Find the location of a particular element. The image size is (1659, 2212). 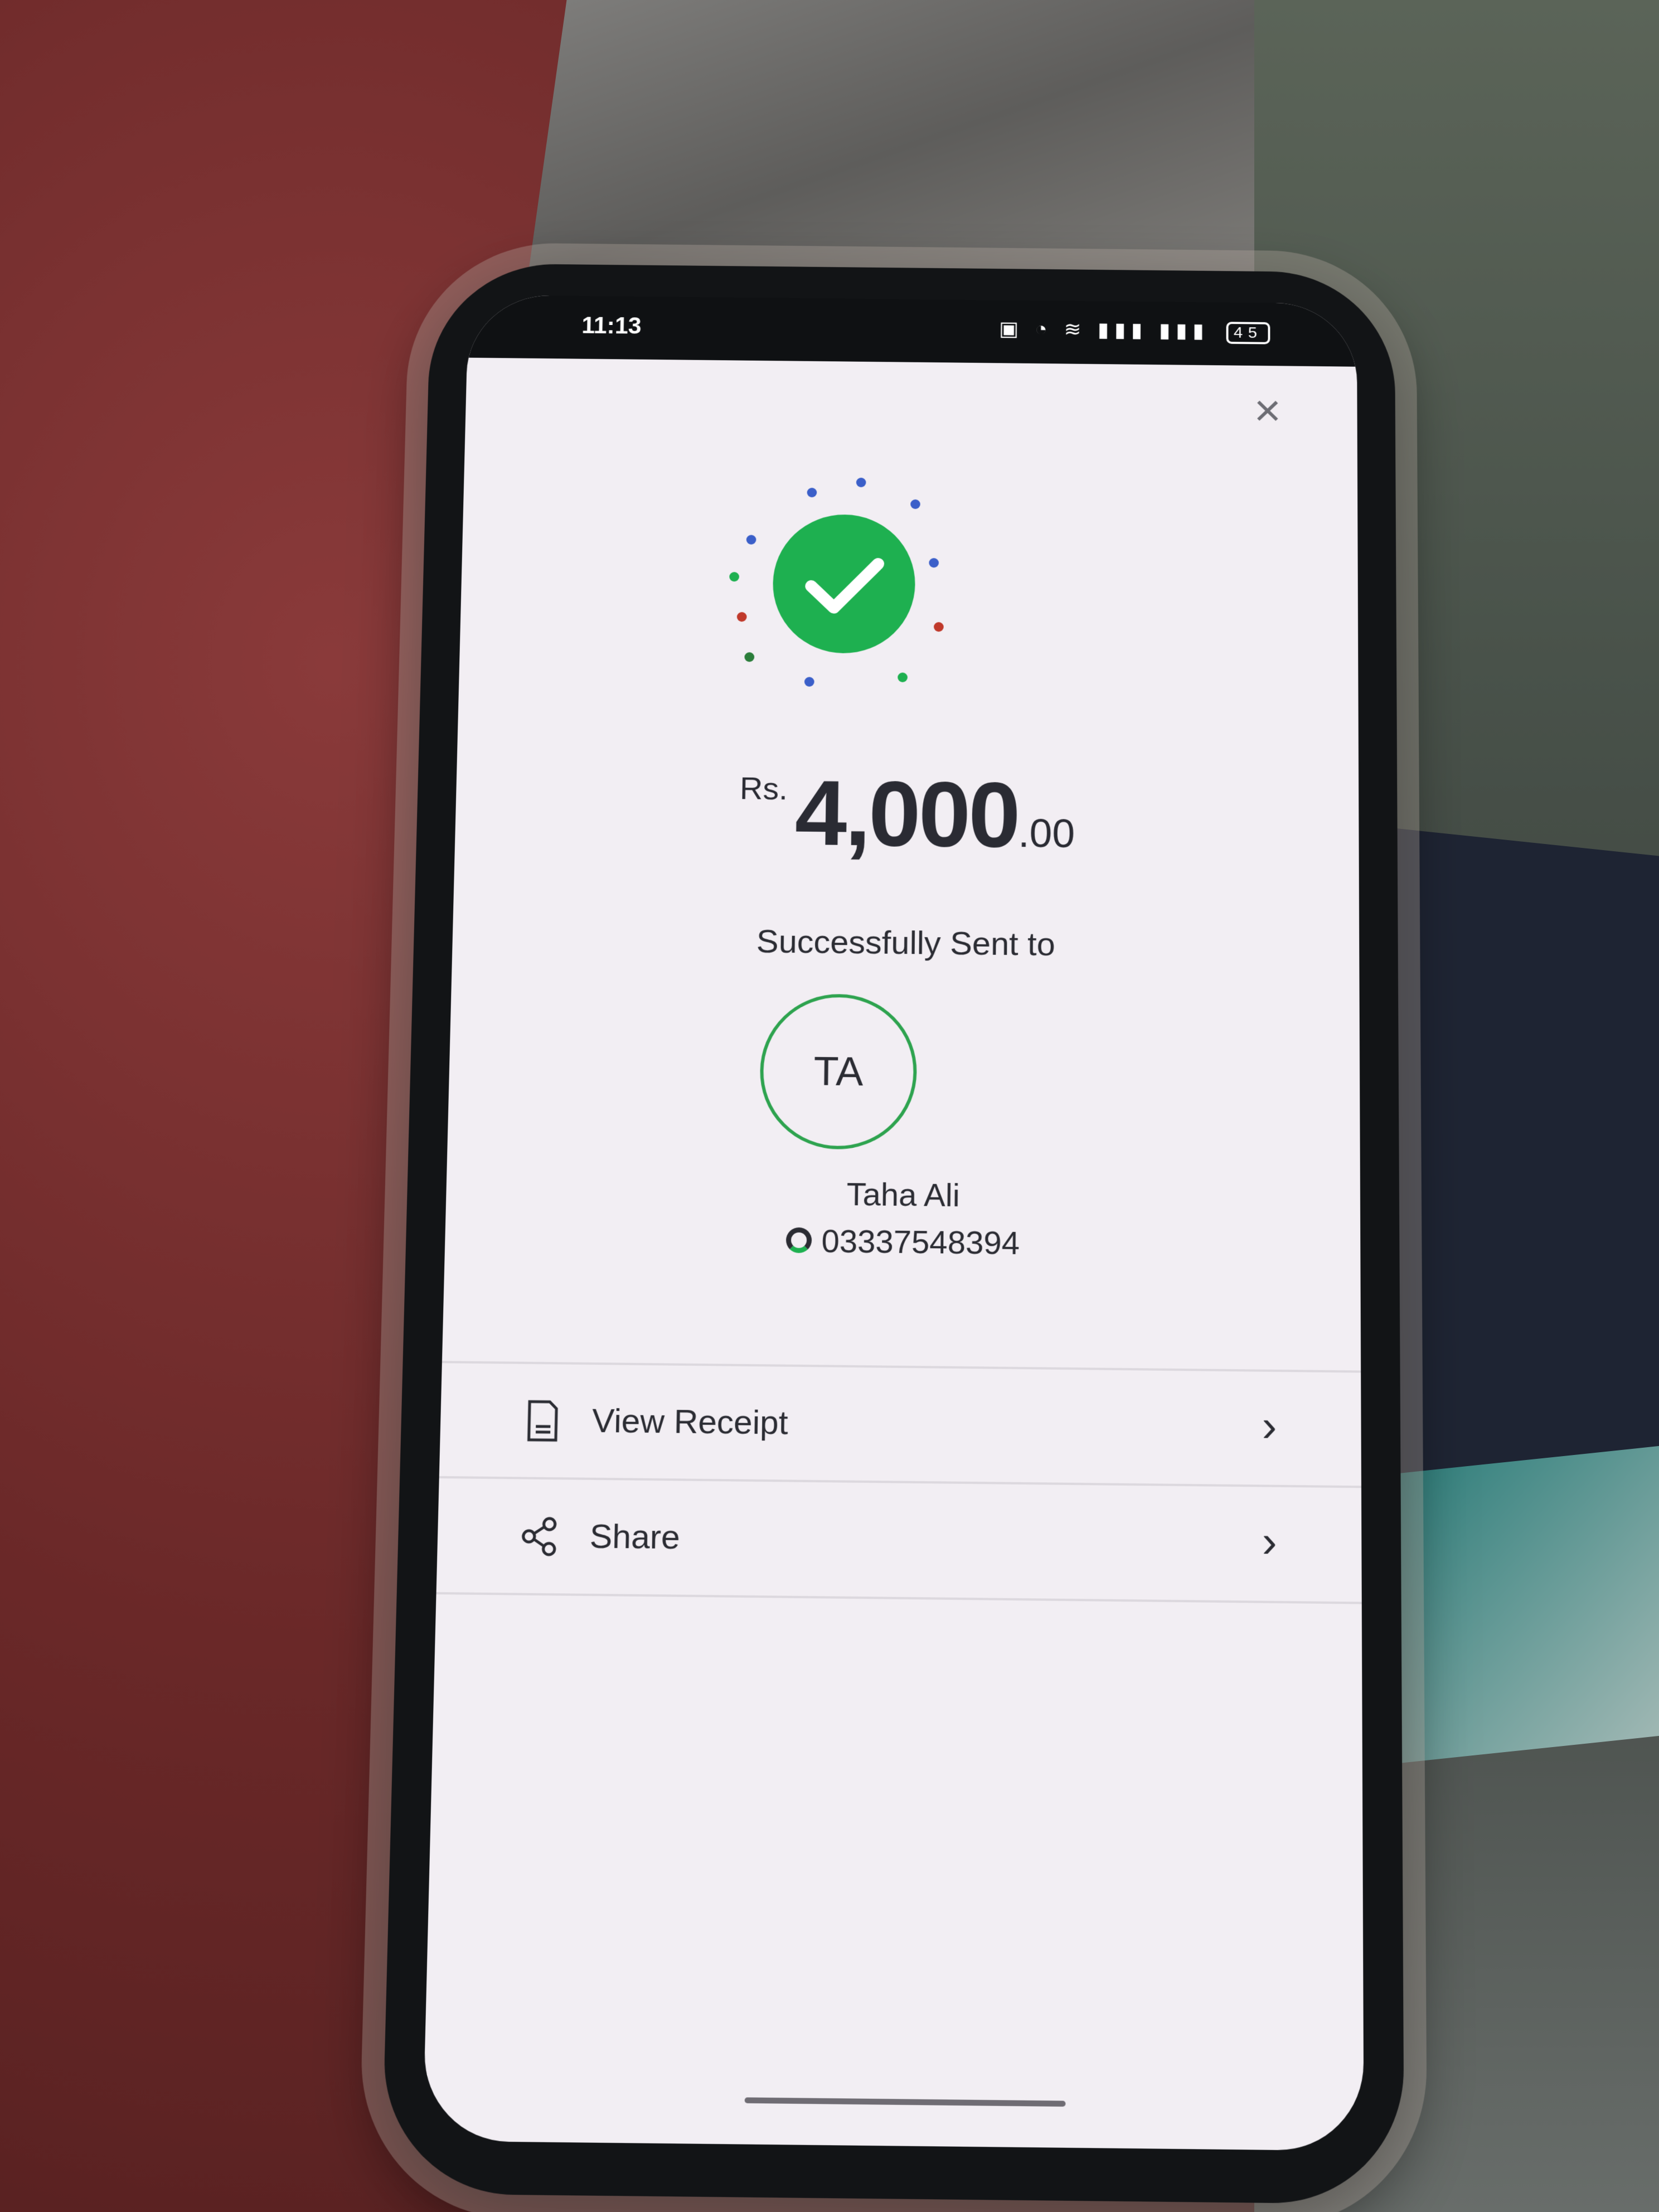

alarm-icon: ◔ is located at coordinates (1044, 329).